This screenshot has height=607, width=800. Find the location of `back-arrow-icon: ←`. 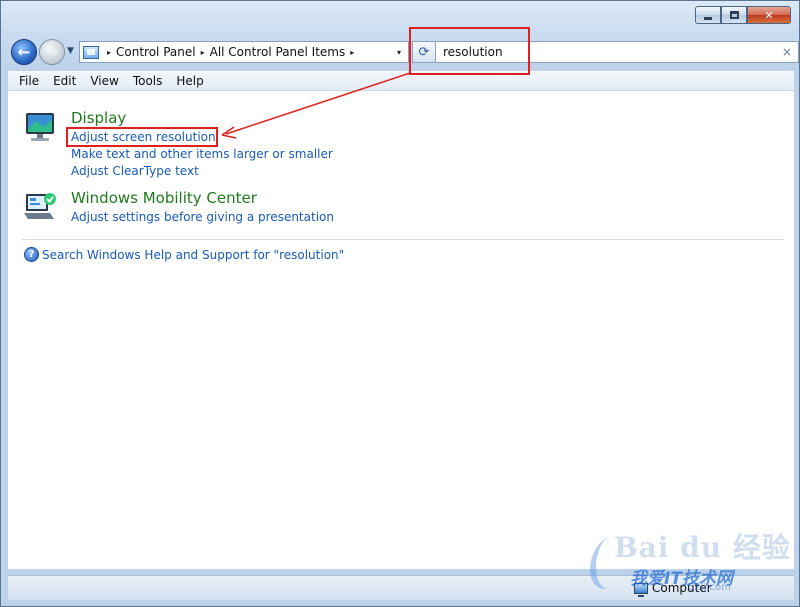

back-arrow-icon: ← is located at coordinates (24, 52).